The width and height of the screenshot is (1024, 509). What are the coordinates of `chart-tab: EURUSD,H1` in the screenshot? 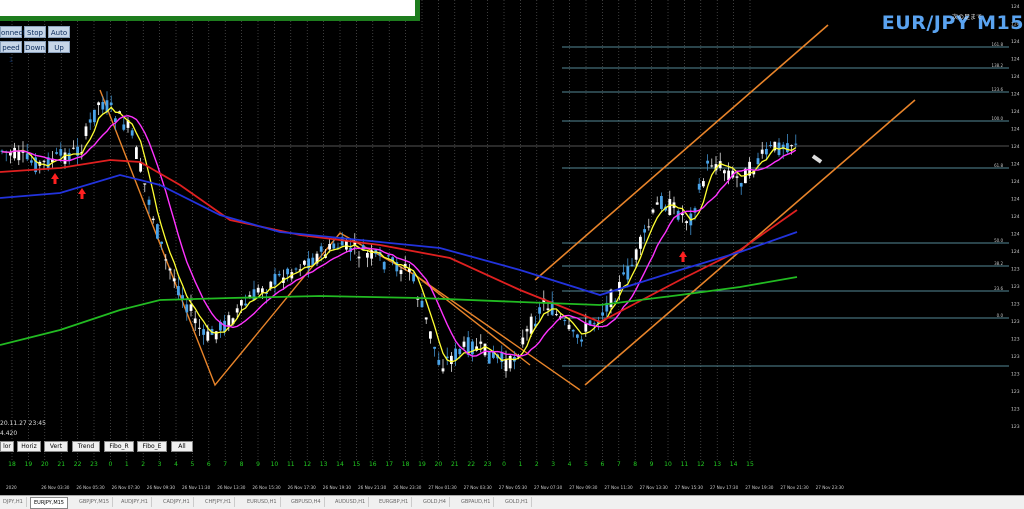 It's located at (262, 502).